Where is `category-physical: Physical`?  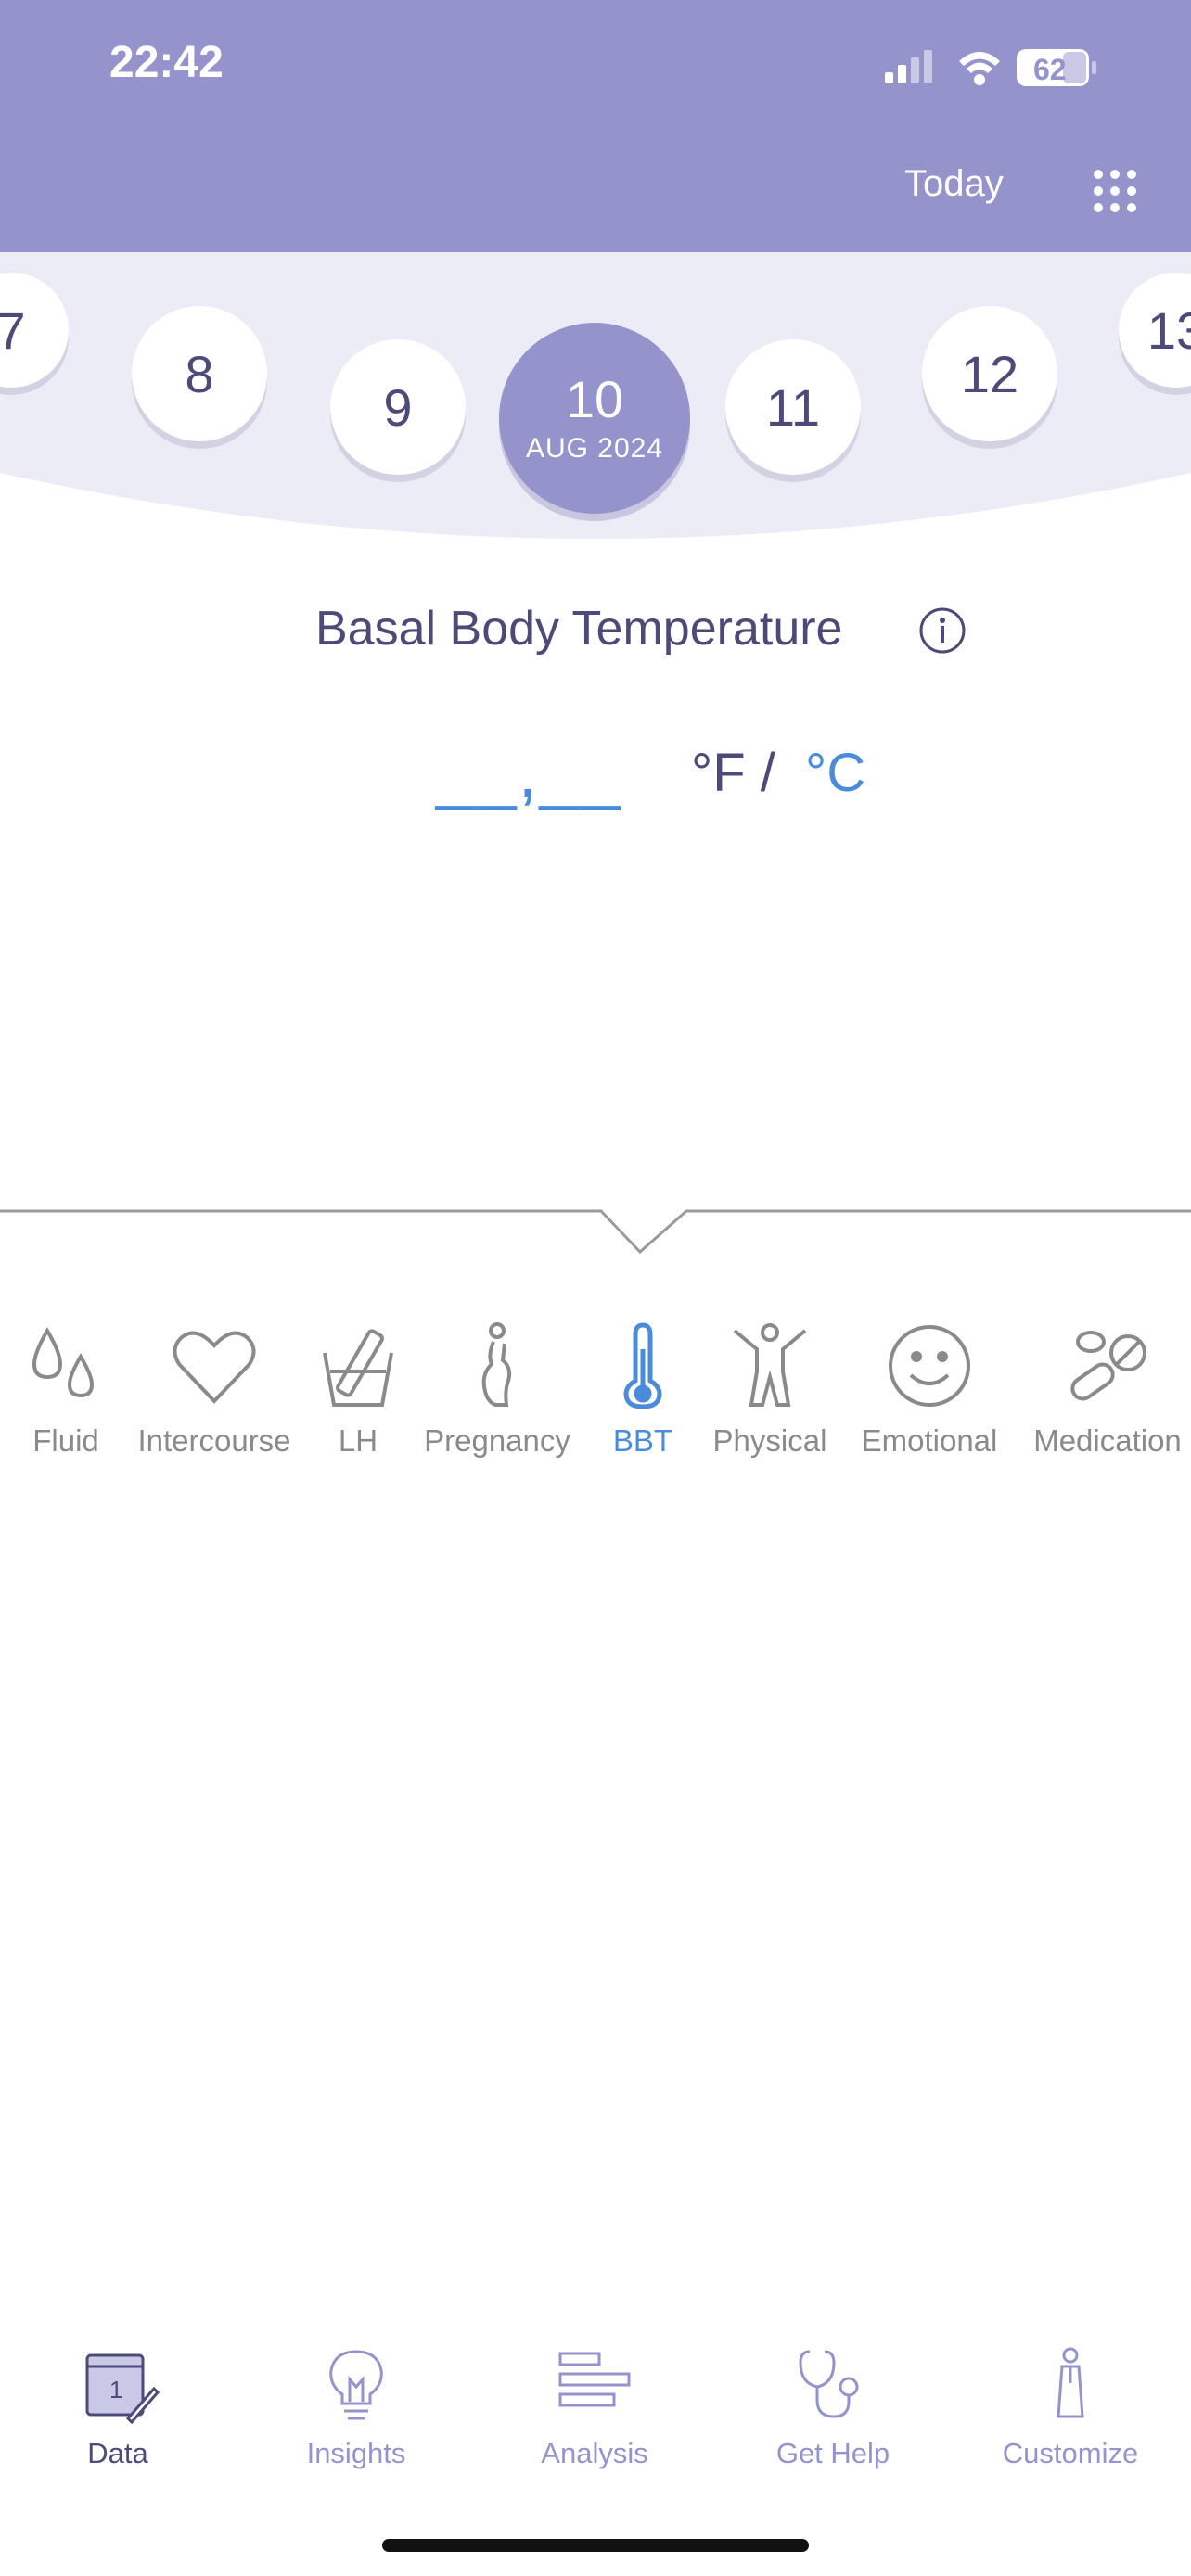
category-physical: Physical is located at coordinates (770, 1390).